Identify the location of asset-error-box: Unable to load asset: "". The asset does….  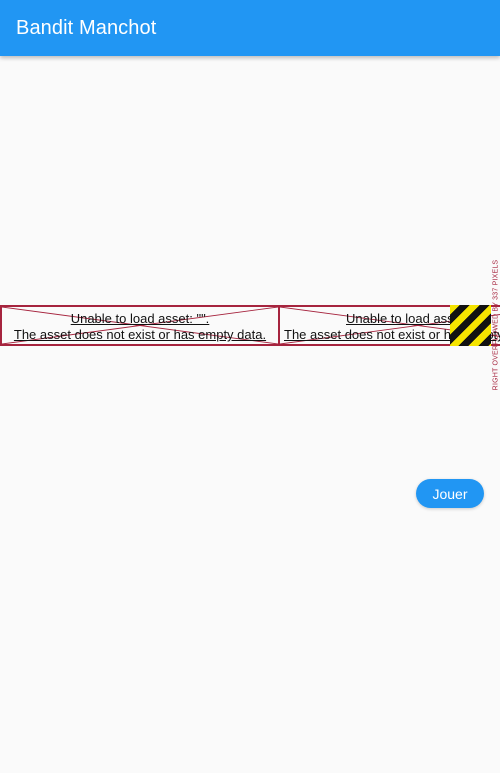
(140, 325).